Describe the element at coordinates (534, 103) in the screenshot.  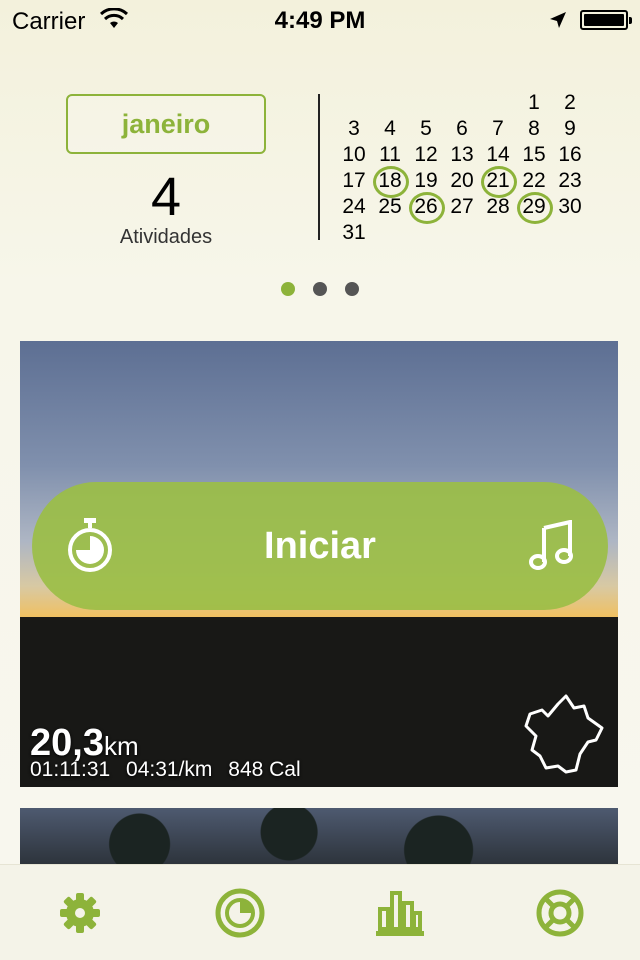
I see `calendar-day: 1` at that location.